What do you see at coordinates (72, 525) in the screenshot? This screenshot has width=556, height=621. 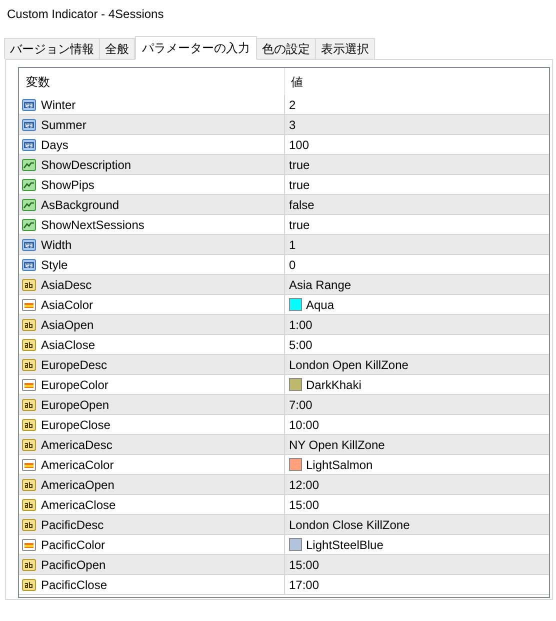 I see `parameter-name: PacificDesc` at bounding box center [72, 525].